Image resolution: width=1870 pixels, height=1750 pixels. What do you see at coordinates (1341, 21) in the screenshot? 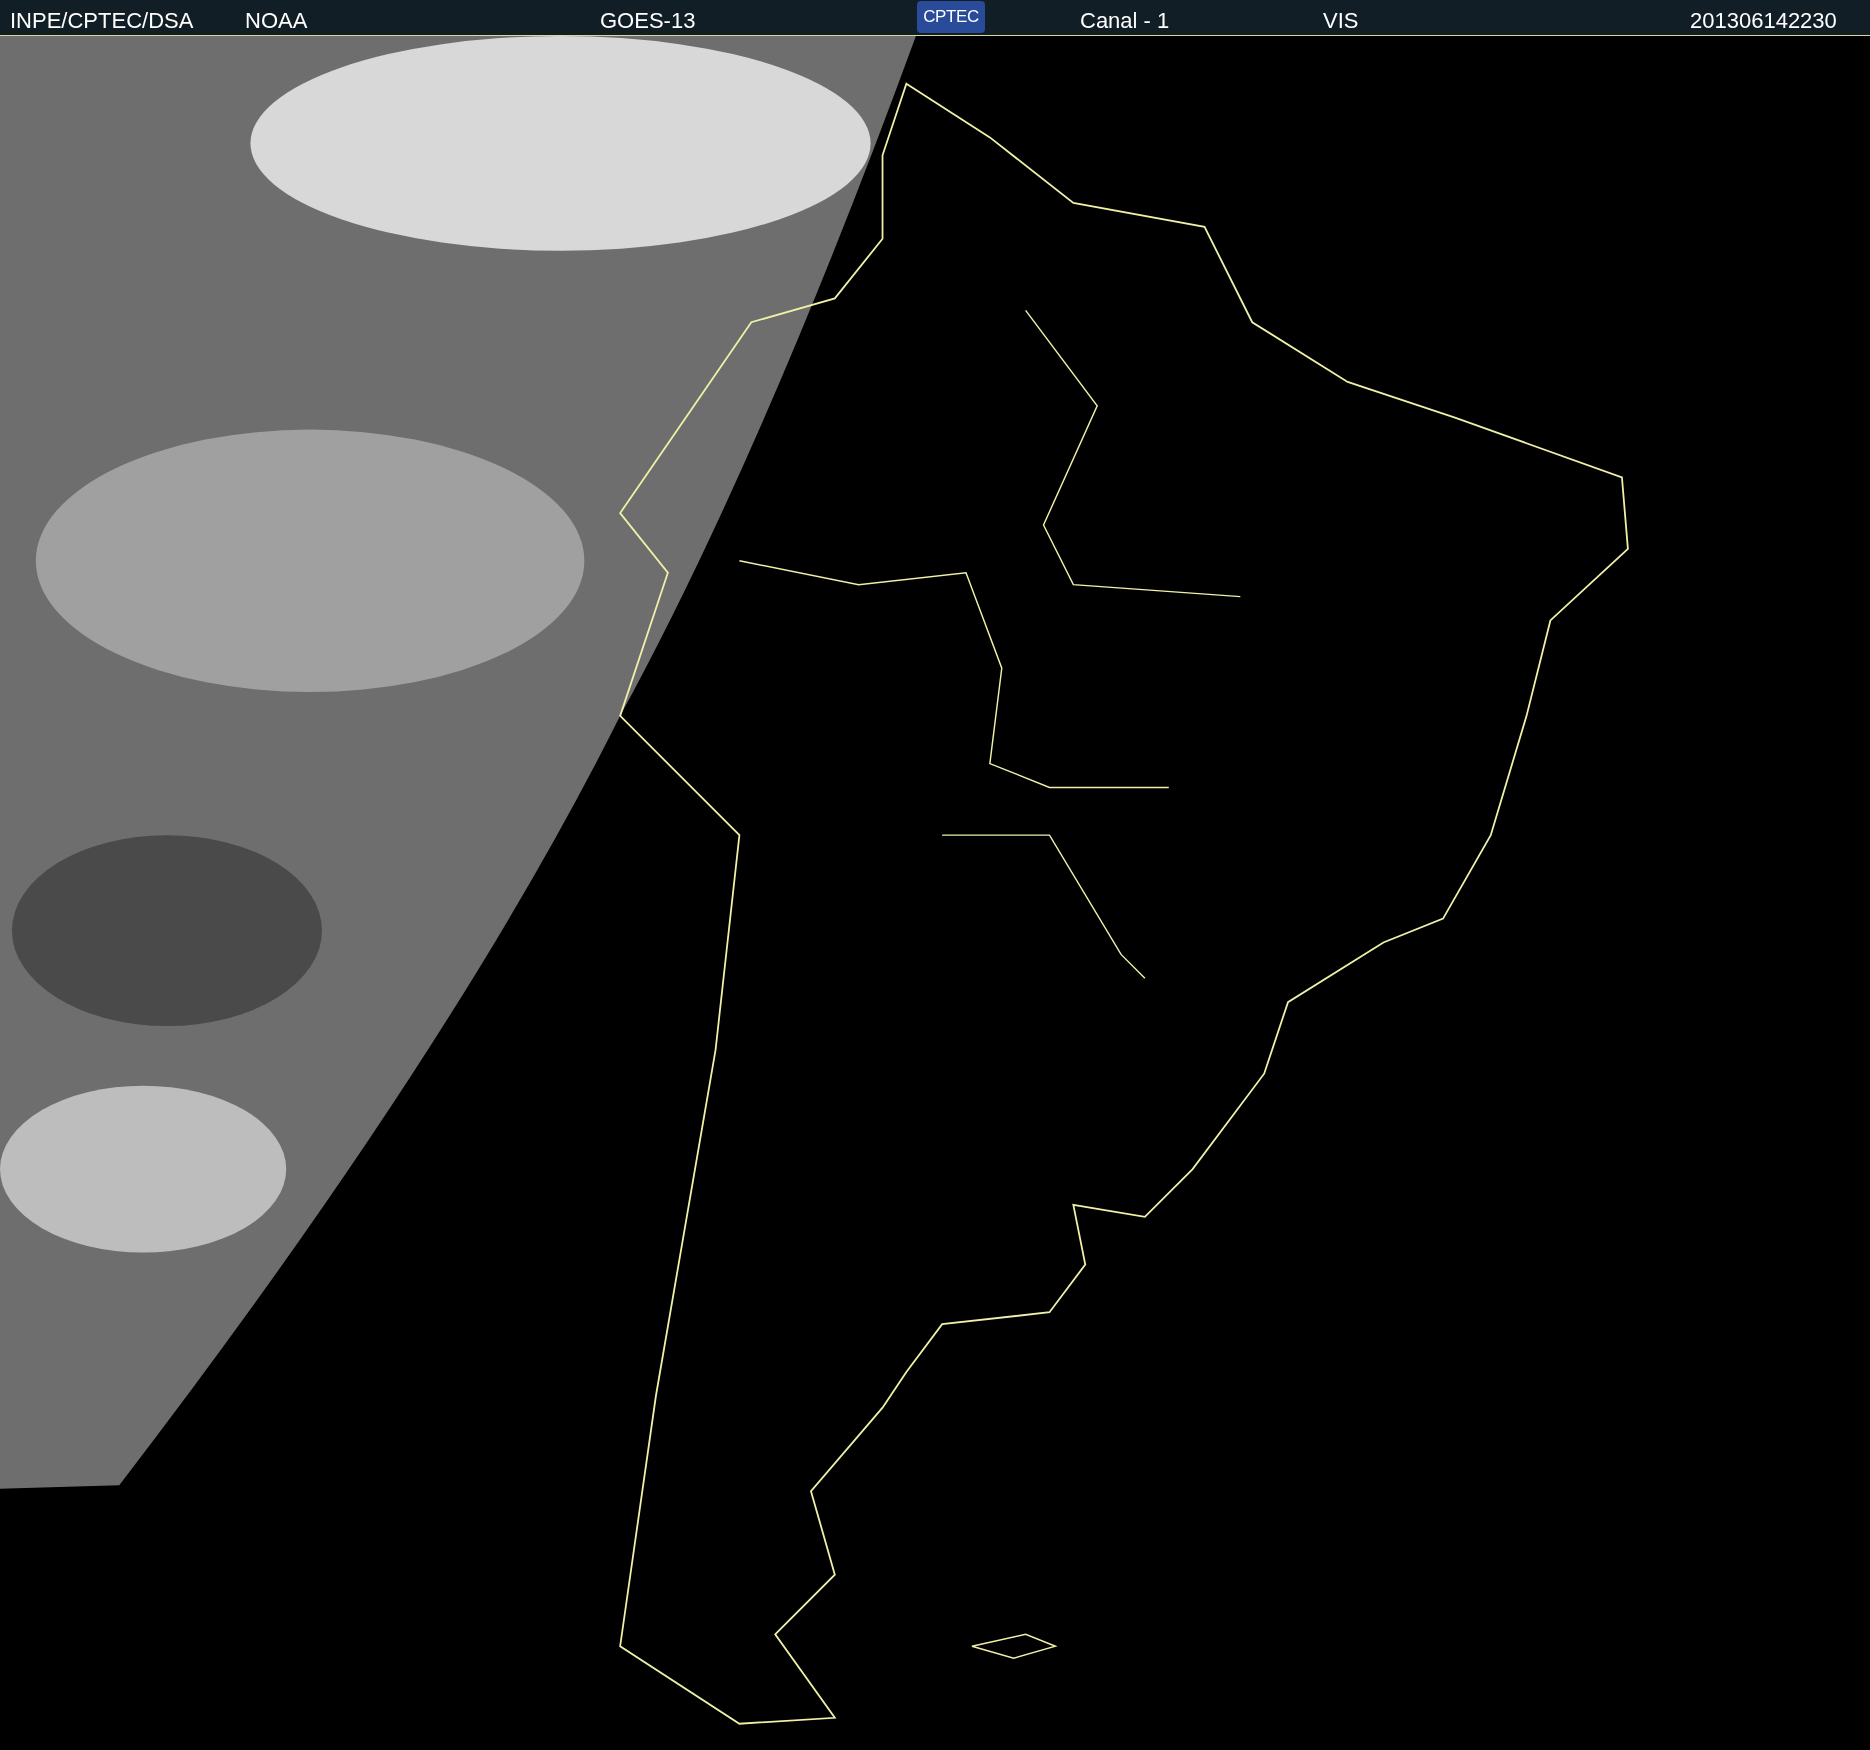
I see `band-label: VIS` at bounding box center [1341, 21].